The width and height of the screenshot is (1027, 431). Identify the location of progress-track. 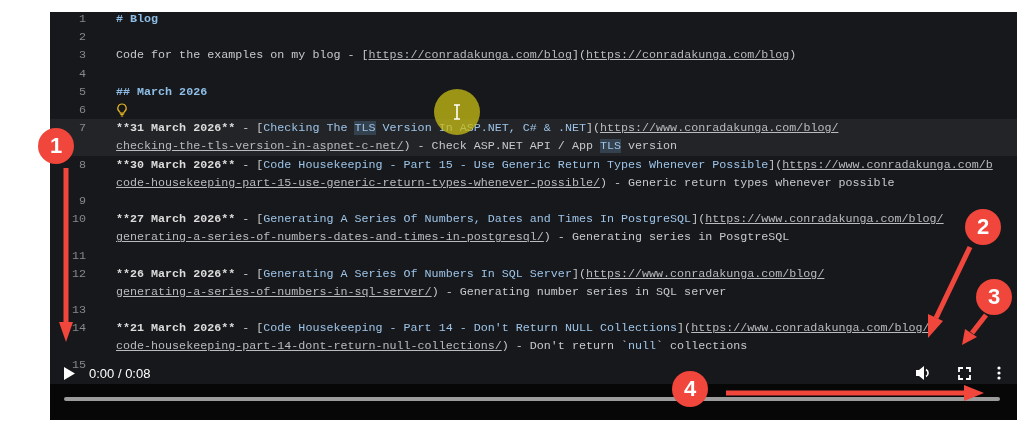
(532, 399).